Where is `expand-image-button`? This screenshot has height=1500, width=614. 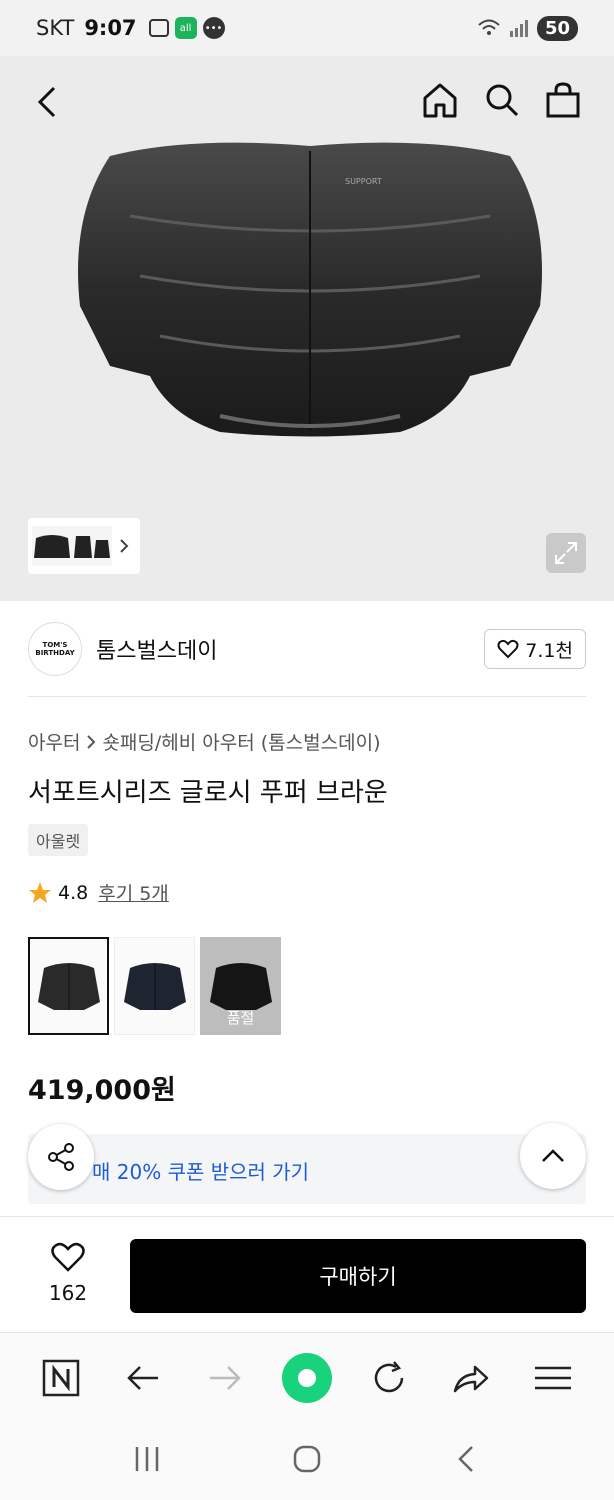
expand-image-button is located at coordinates (566, 553).